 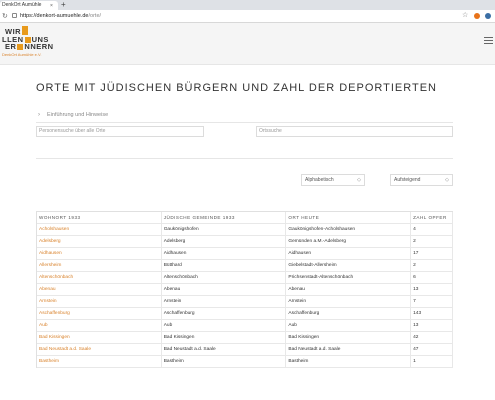 I want to click on table-row: Abenau Abenau Abenau 13, so click(x=245, y=290).